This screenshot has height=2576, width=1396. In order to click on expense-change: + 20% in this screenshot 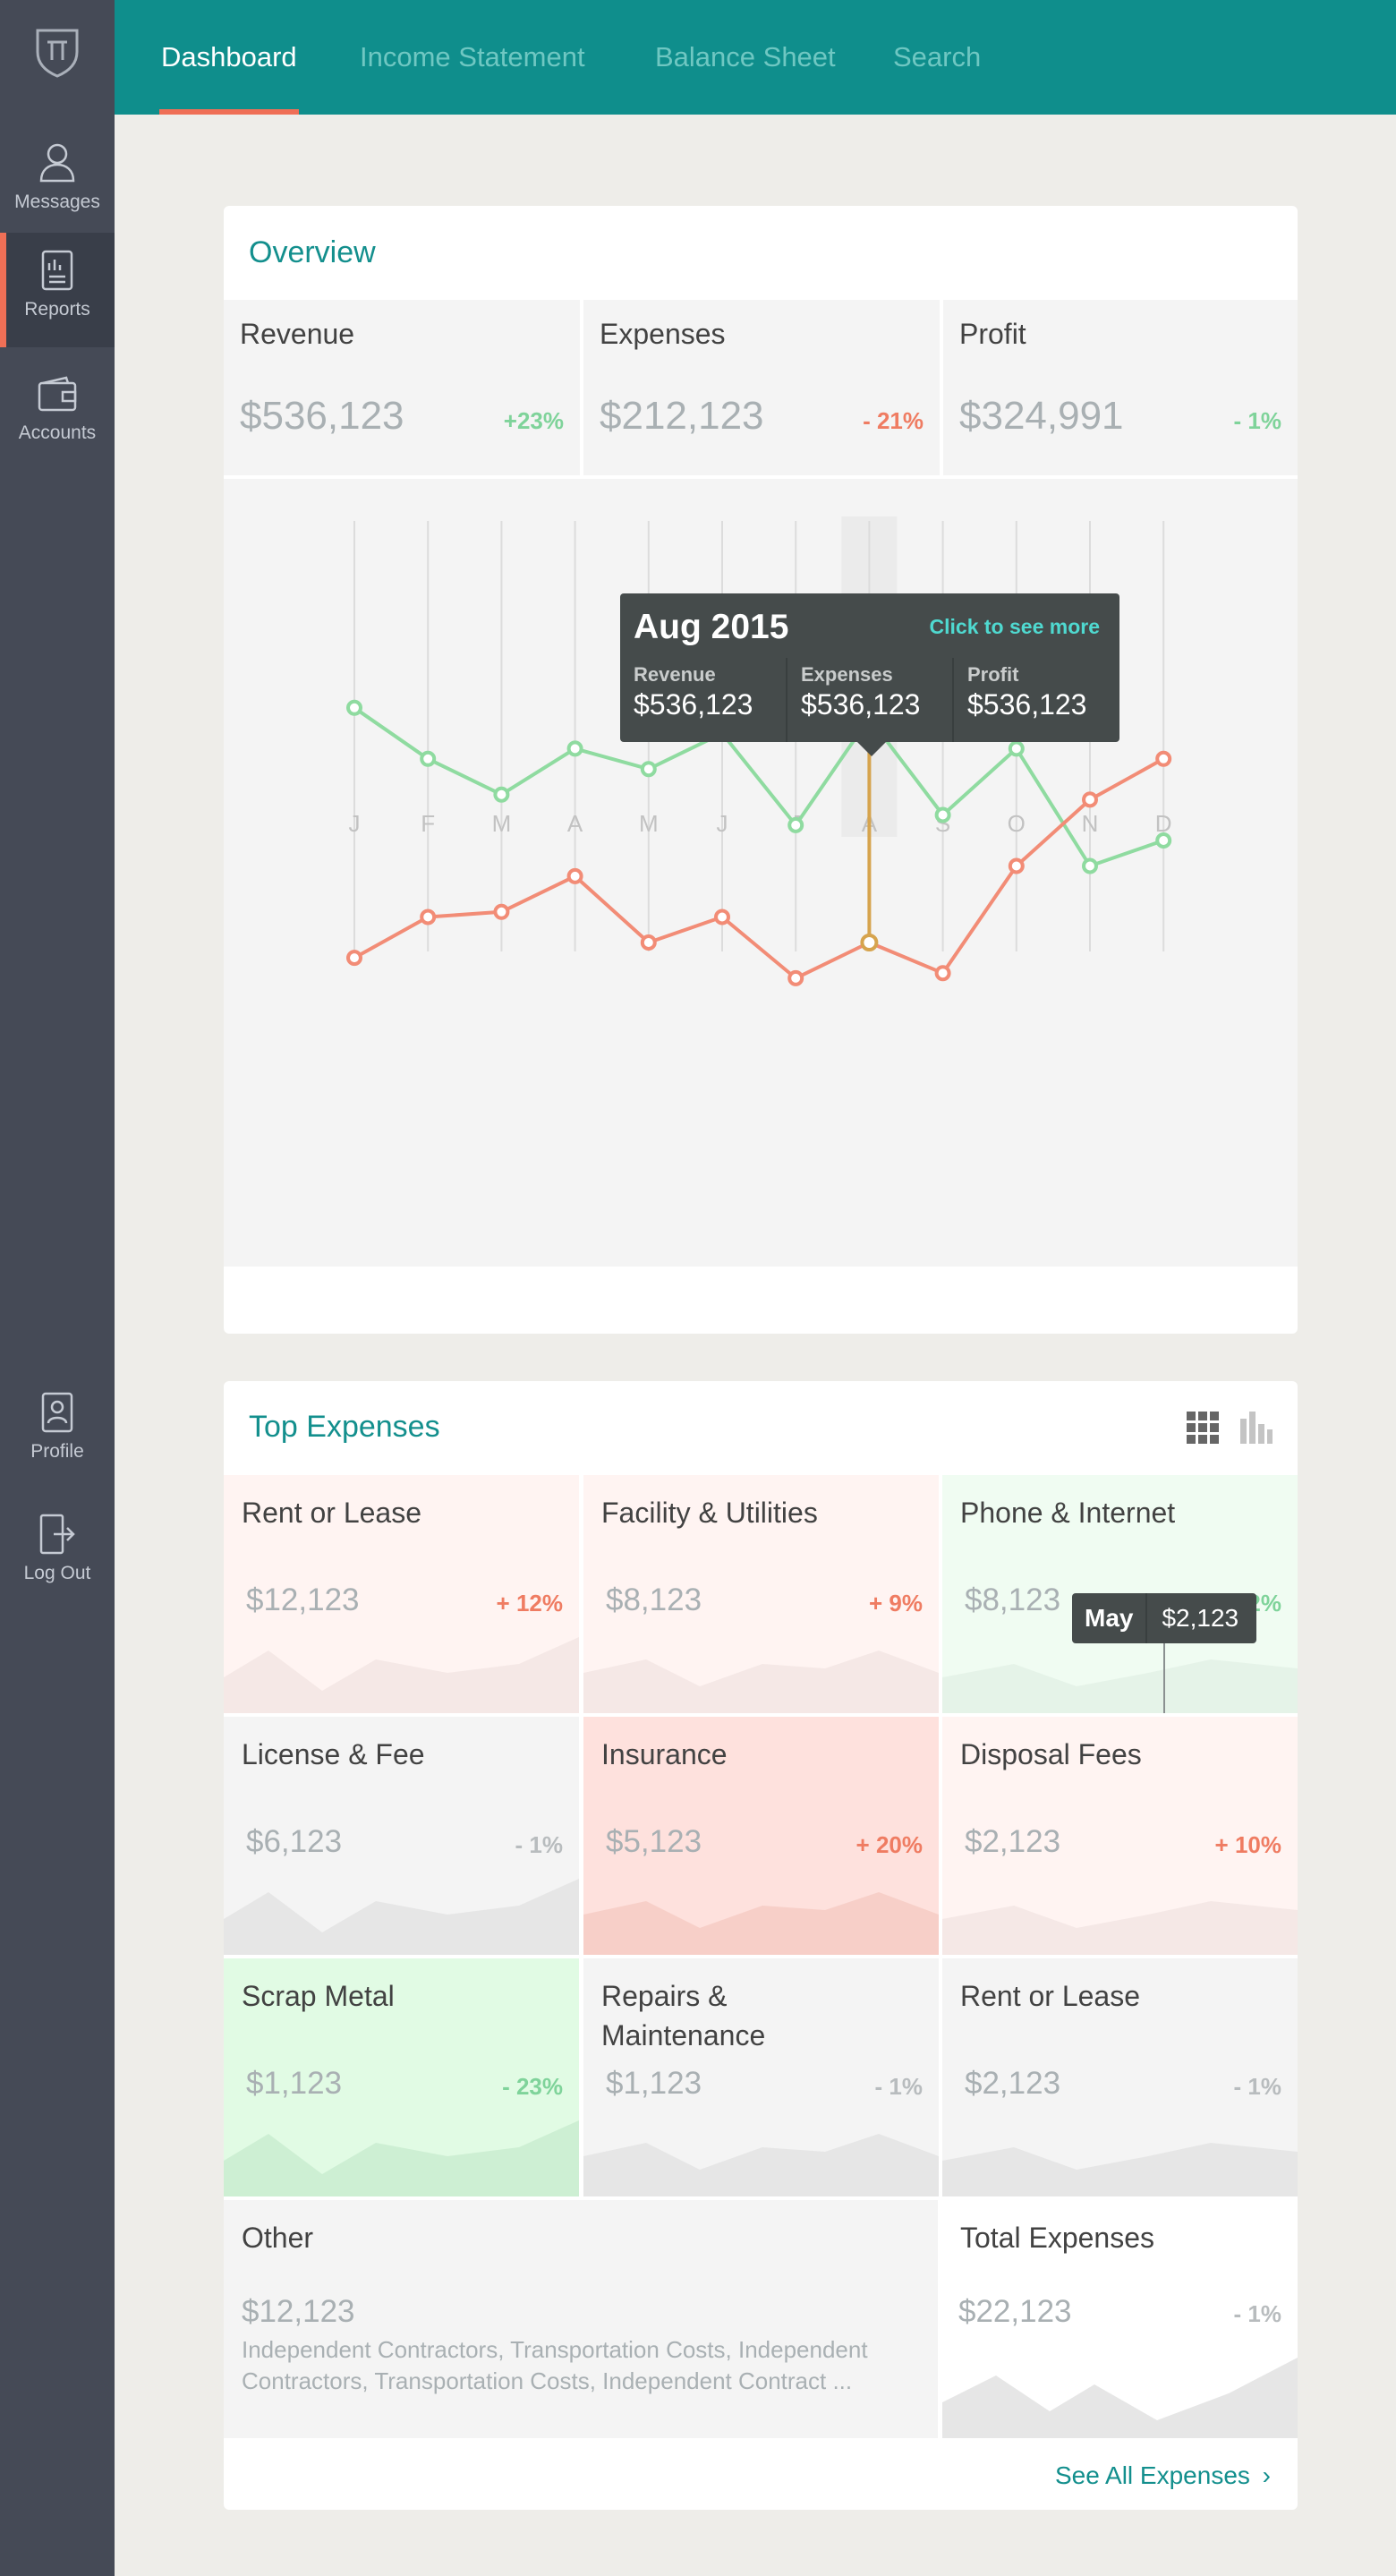, I will do `click(889, 1844)`.